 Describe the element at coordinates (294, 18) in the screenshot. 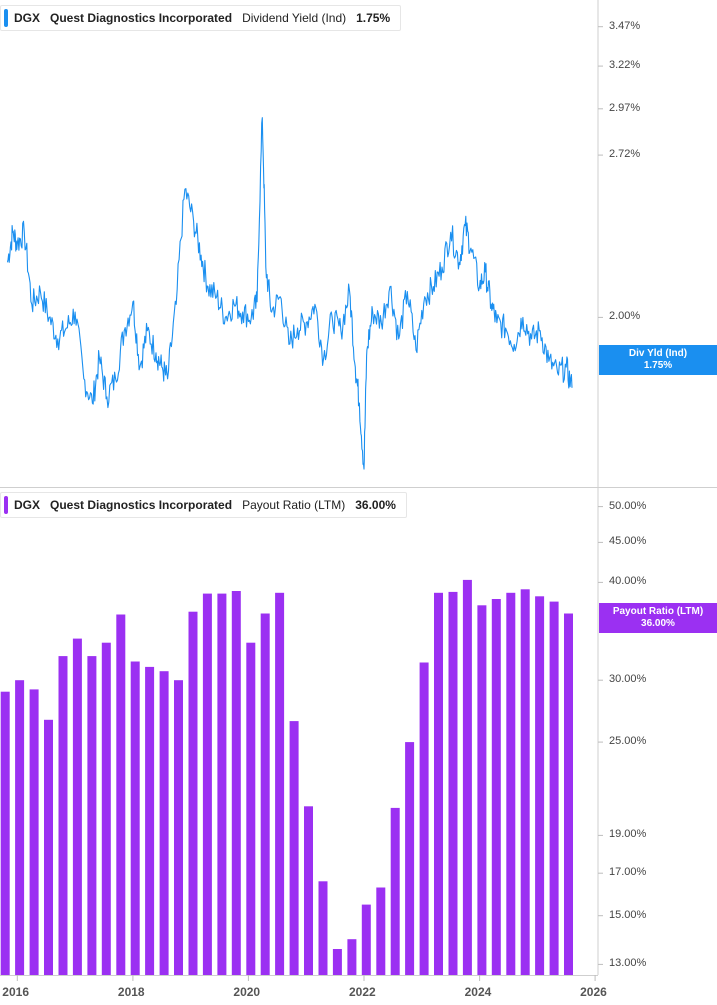

I see `top-legend-metric: Dividend Yield (Ind)` at that location.